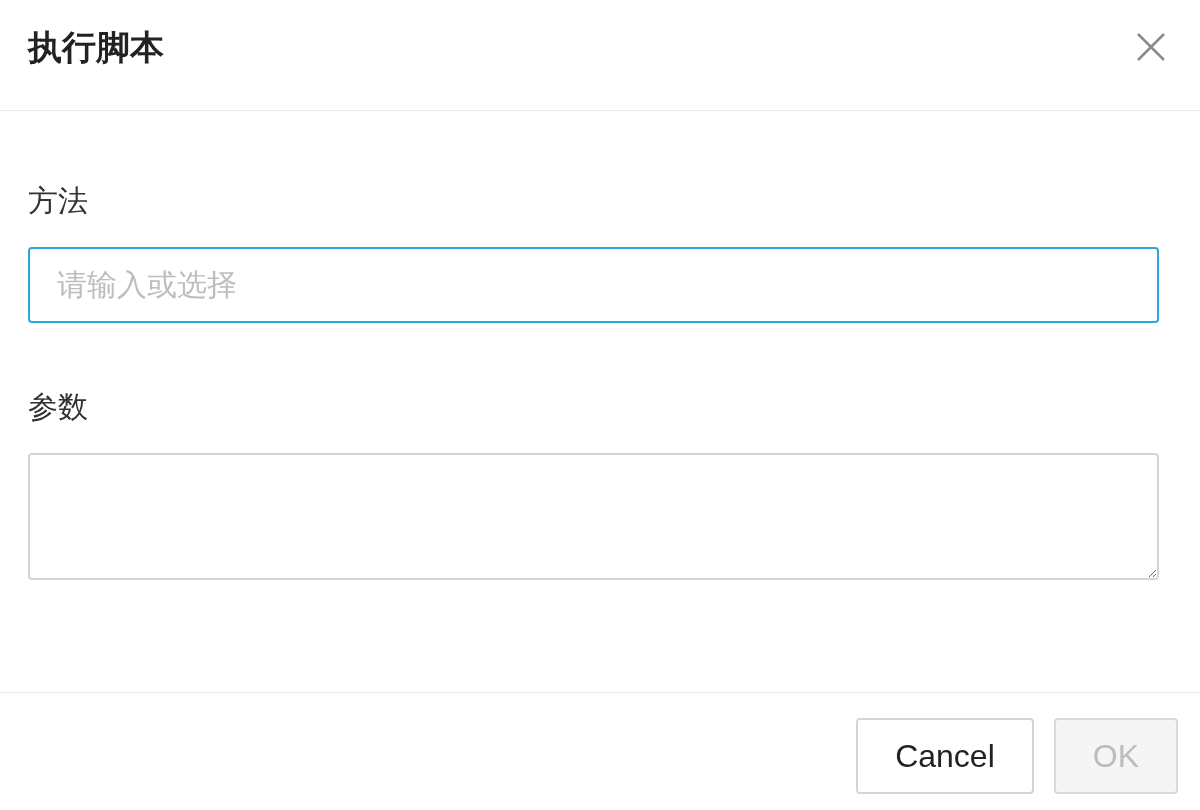 This screenshot has height=810, width=1200. What do you see at coordinates (58, 407) in the screenshot?
I see `field-label: 参数` at bounding box center [58, 407].